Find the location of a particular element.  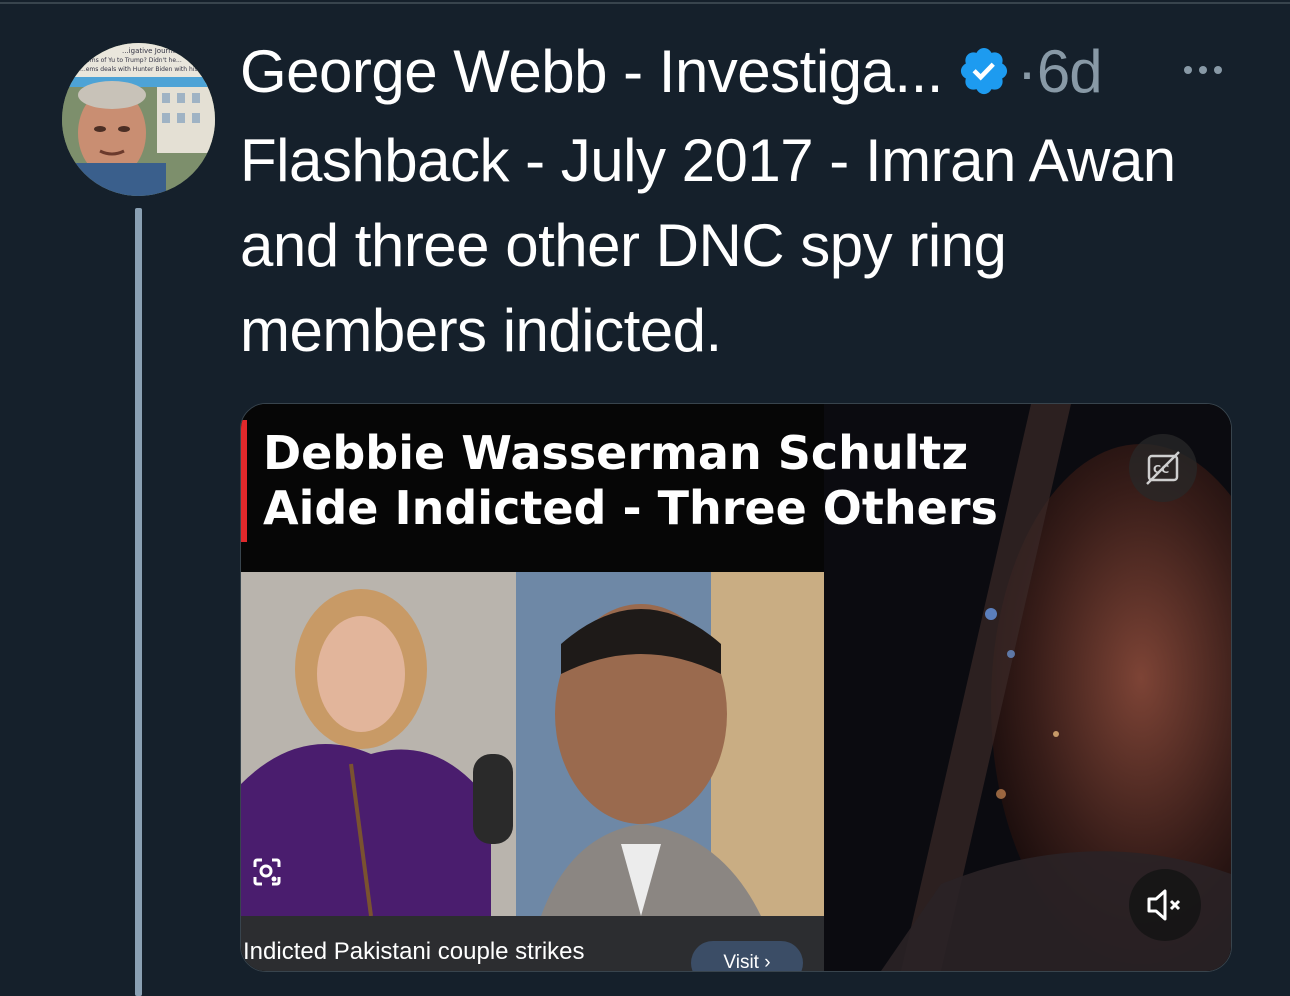

closed-captions-off-icon: CC is located at coordinates (1163, 468).